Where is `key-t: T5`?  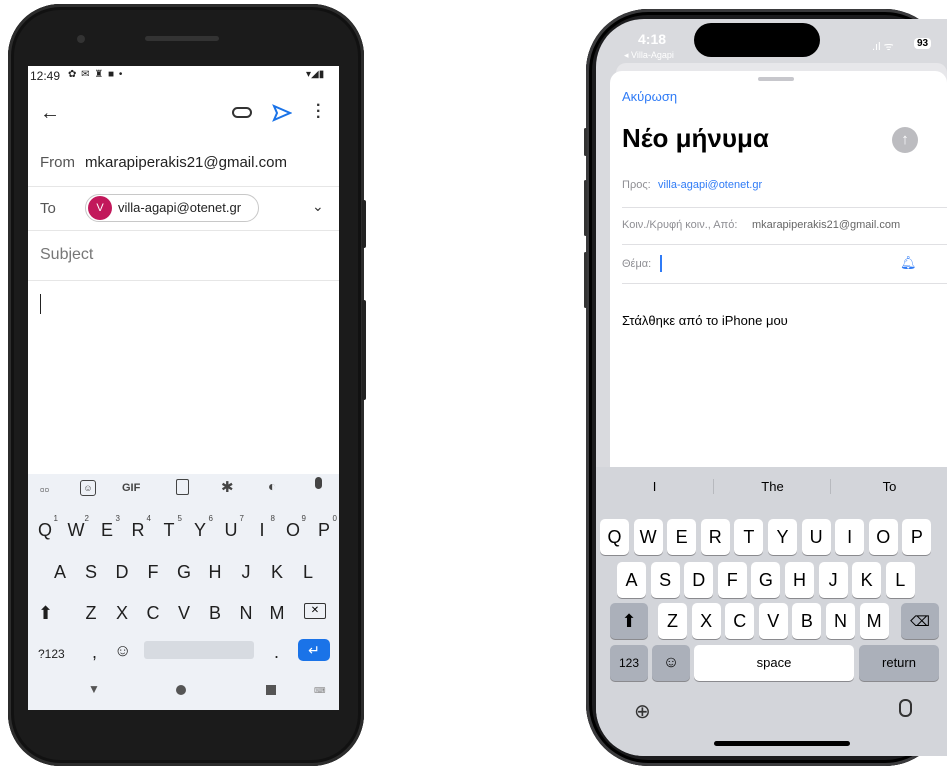 key-t: T5 is located at coordinates (169, 527).